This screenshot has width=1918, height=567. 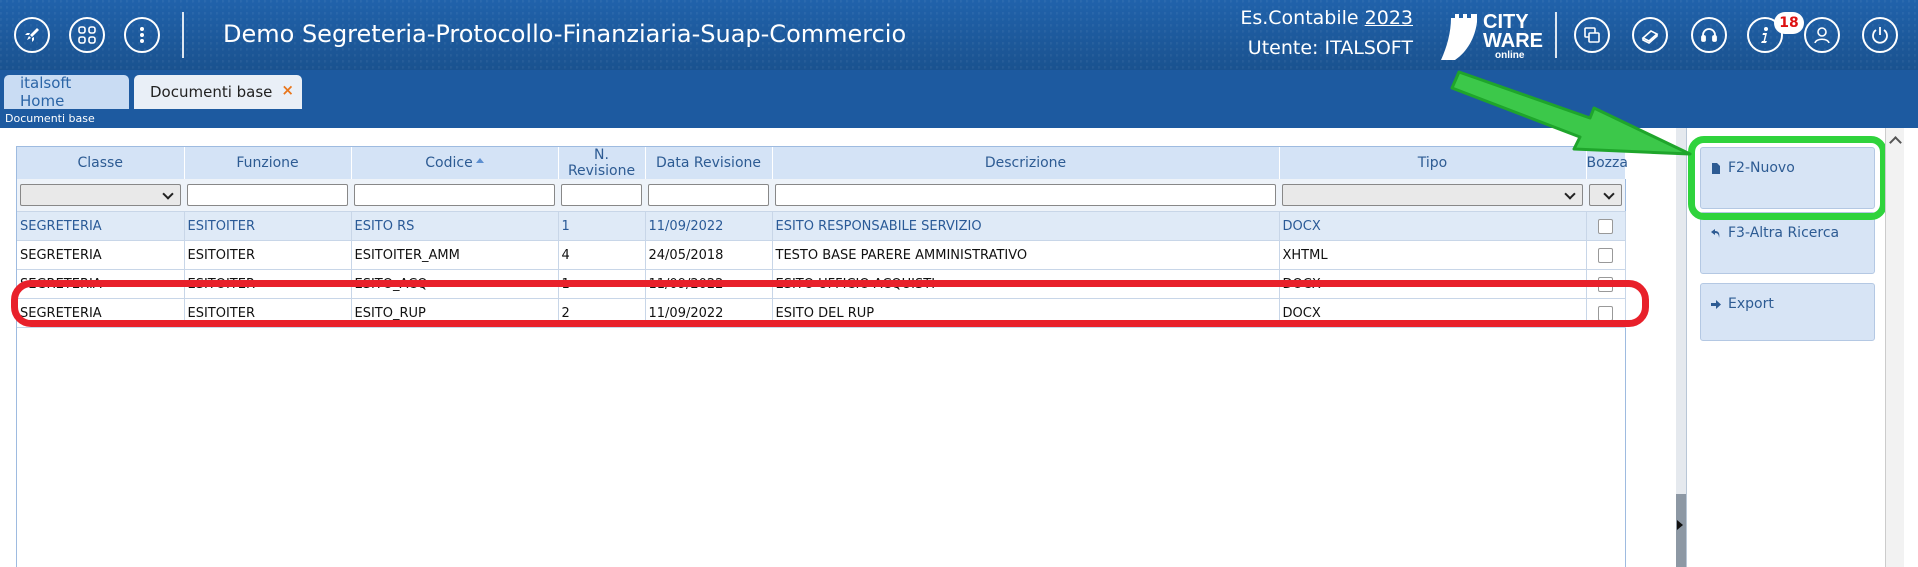 What do you see at coordinates (1506, 22) in the screenshot?
I see `logo-line1: CITY` at bounding box center [1506, 22].